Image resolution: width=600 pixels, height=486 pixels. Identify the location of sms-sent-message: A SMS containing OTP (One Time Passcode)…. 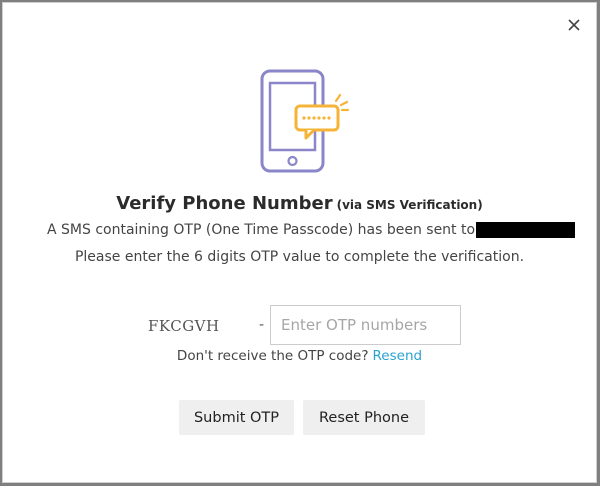
(311, 230).